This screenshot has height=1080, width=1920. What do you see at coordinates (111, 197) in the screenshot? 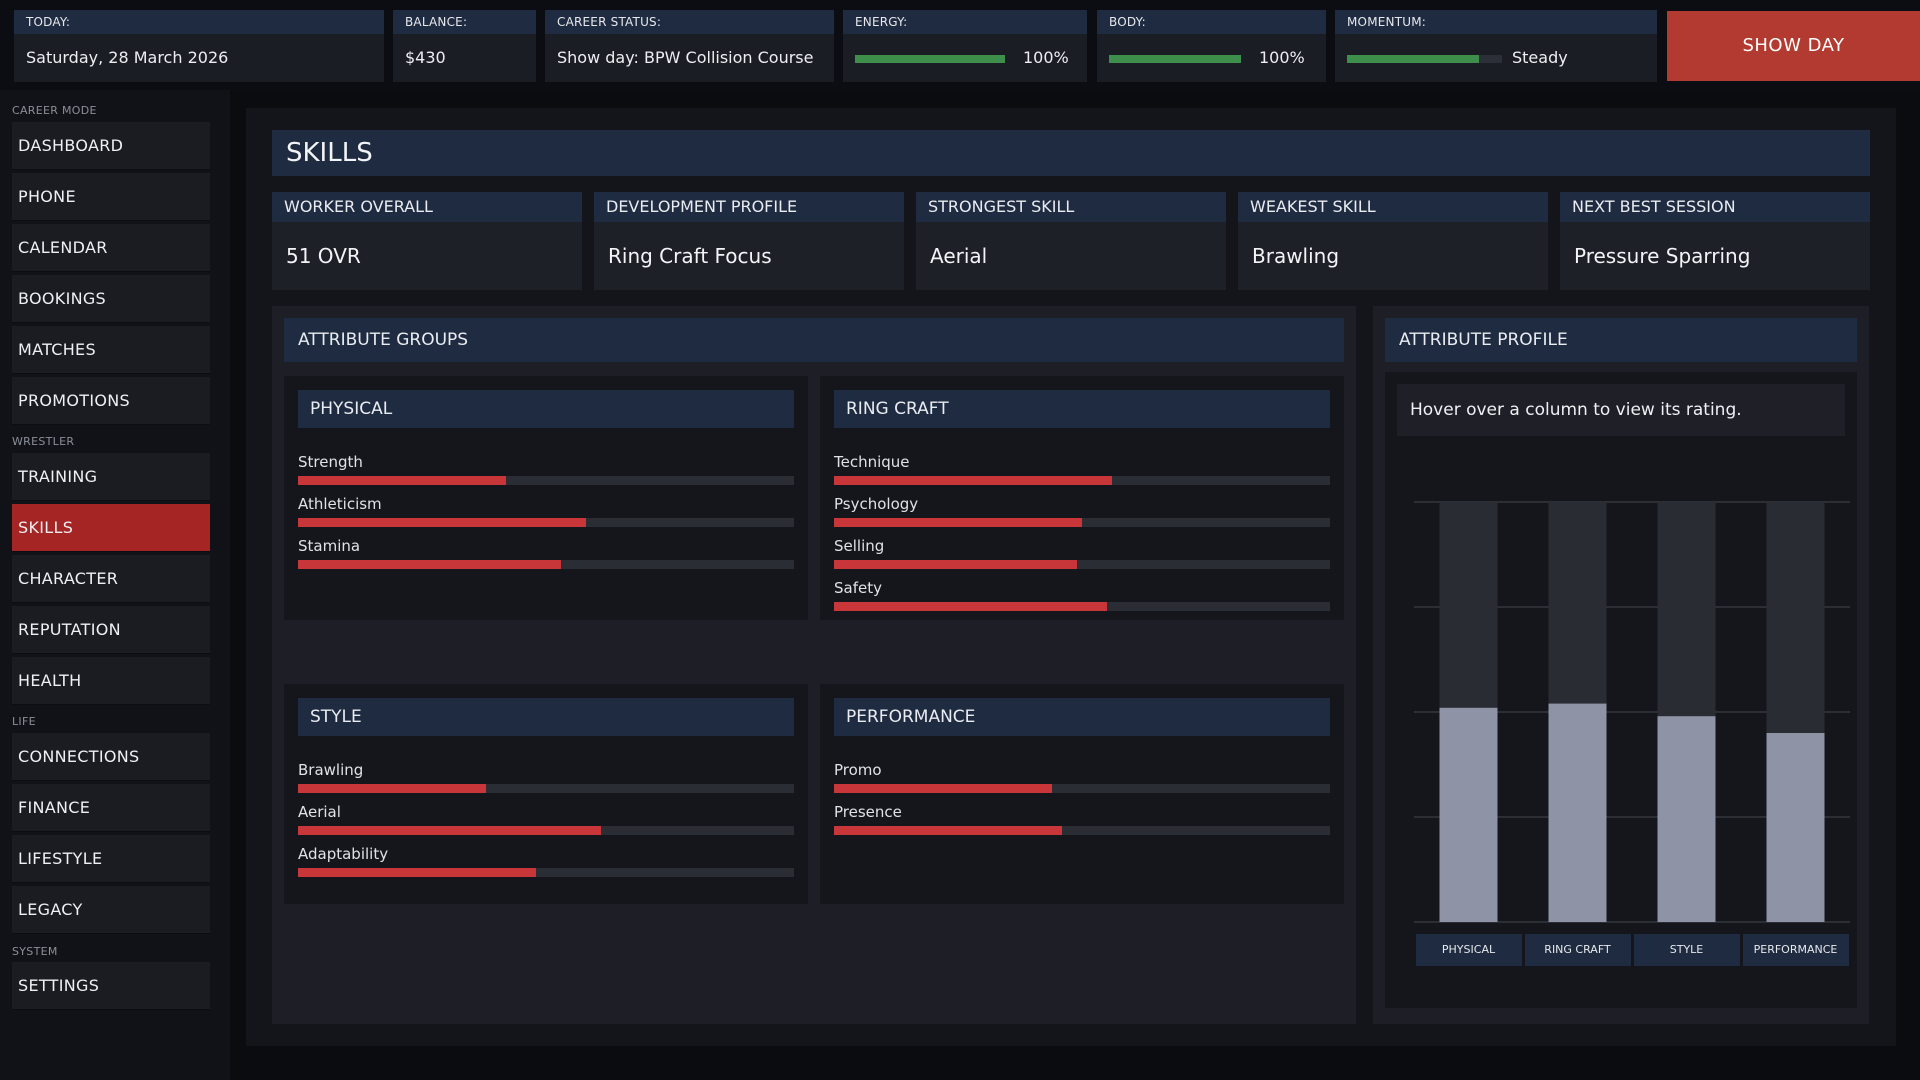
I see `sidebar-item-phone: PHONE` at bounding box center [111, 197].